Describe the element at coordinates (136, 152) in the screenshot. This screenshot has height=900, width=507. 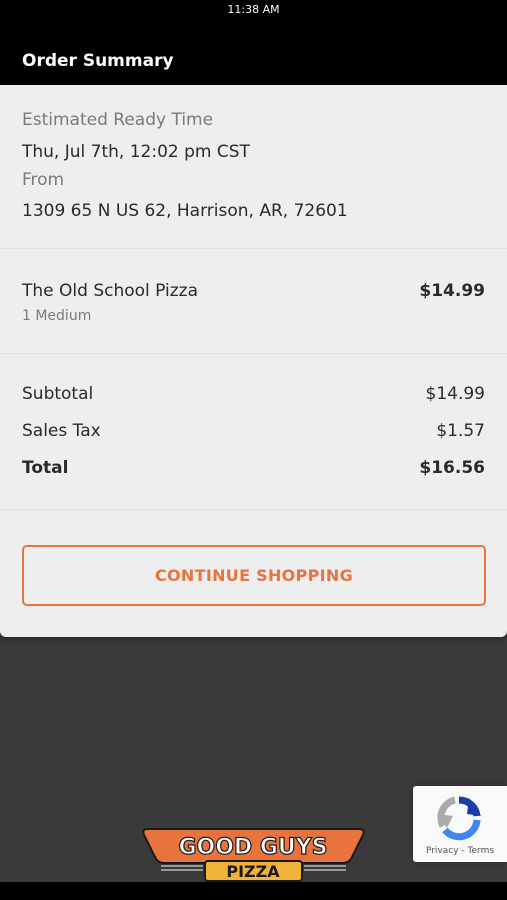
I see `ready-time-value: Thu, Jul 7th, 12:02 pm CST` at that location.